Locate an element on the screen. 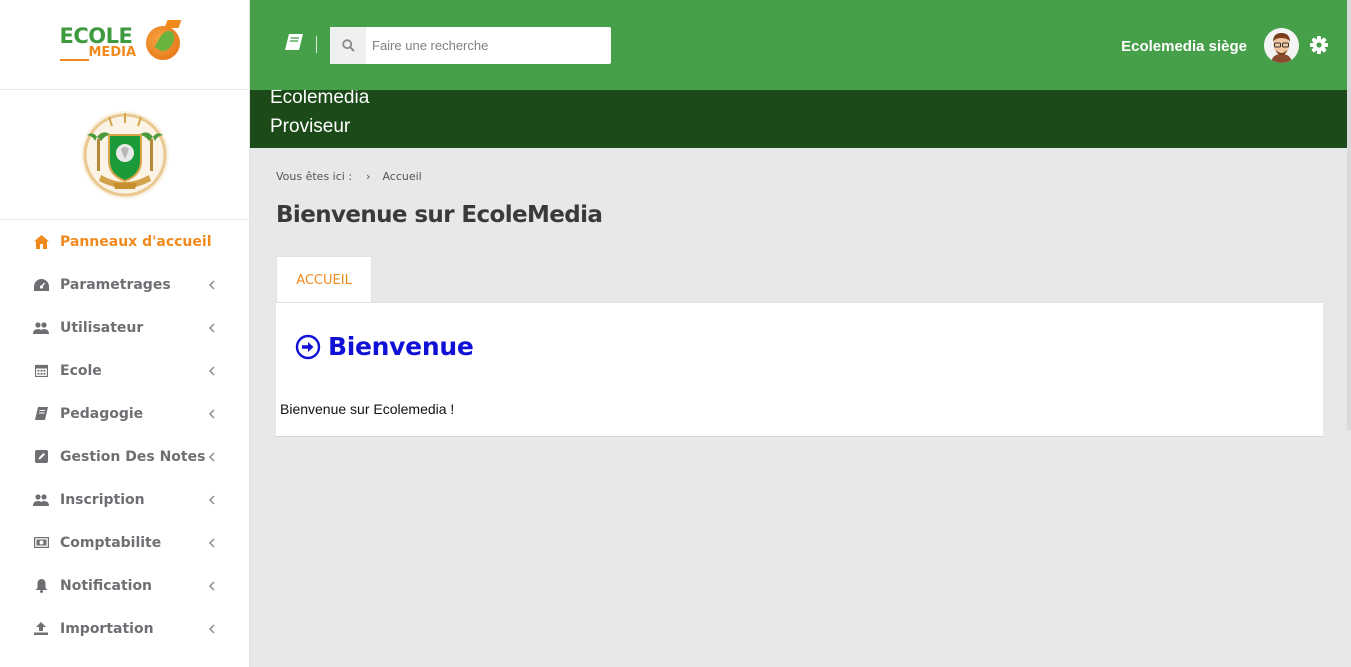  sidebar-item-pedagogie: Pedagogie is located at coordinates (124, 413).